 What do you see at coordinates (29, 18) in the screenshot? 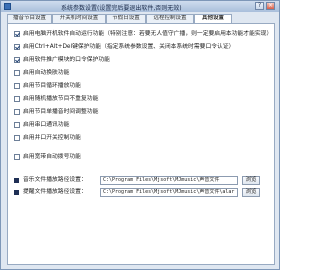
I see `tab-broadcast-program: 播音节目设置` at bounding box center [29, 18].